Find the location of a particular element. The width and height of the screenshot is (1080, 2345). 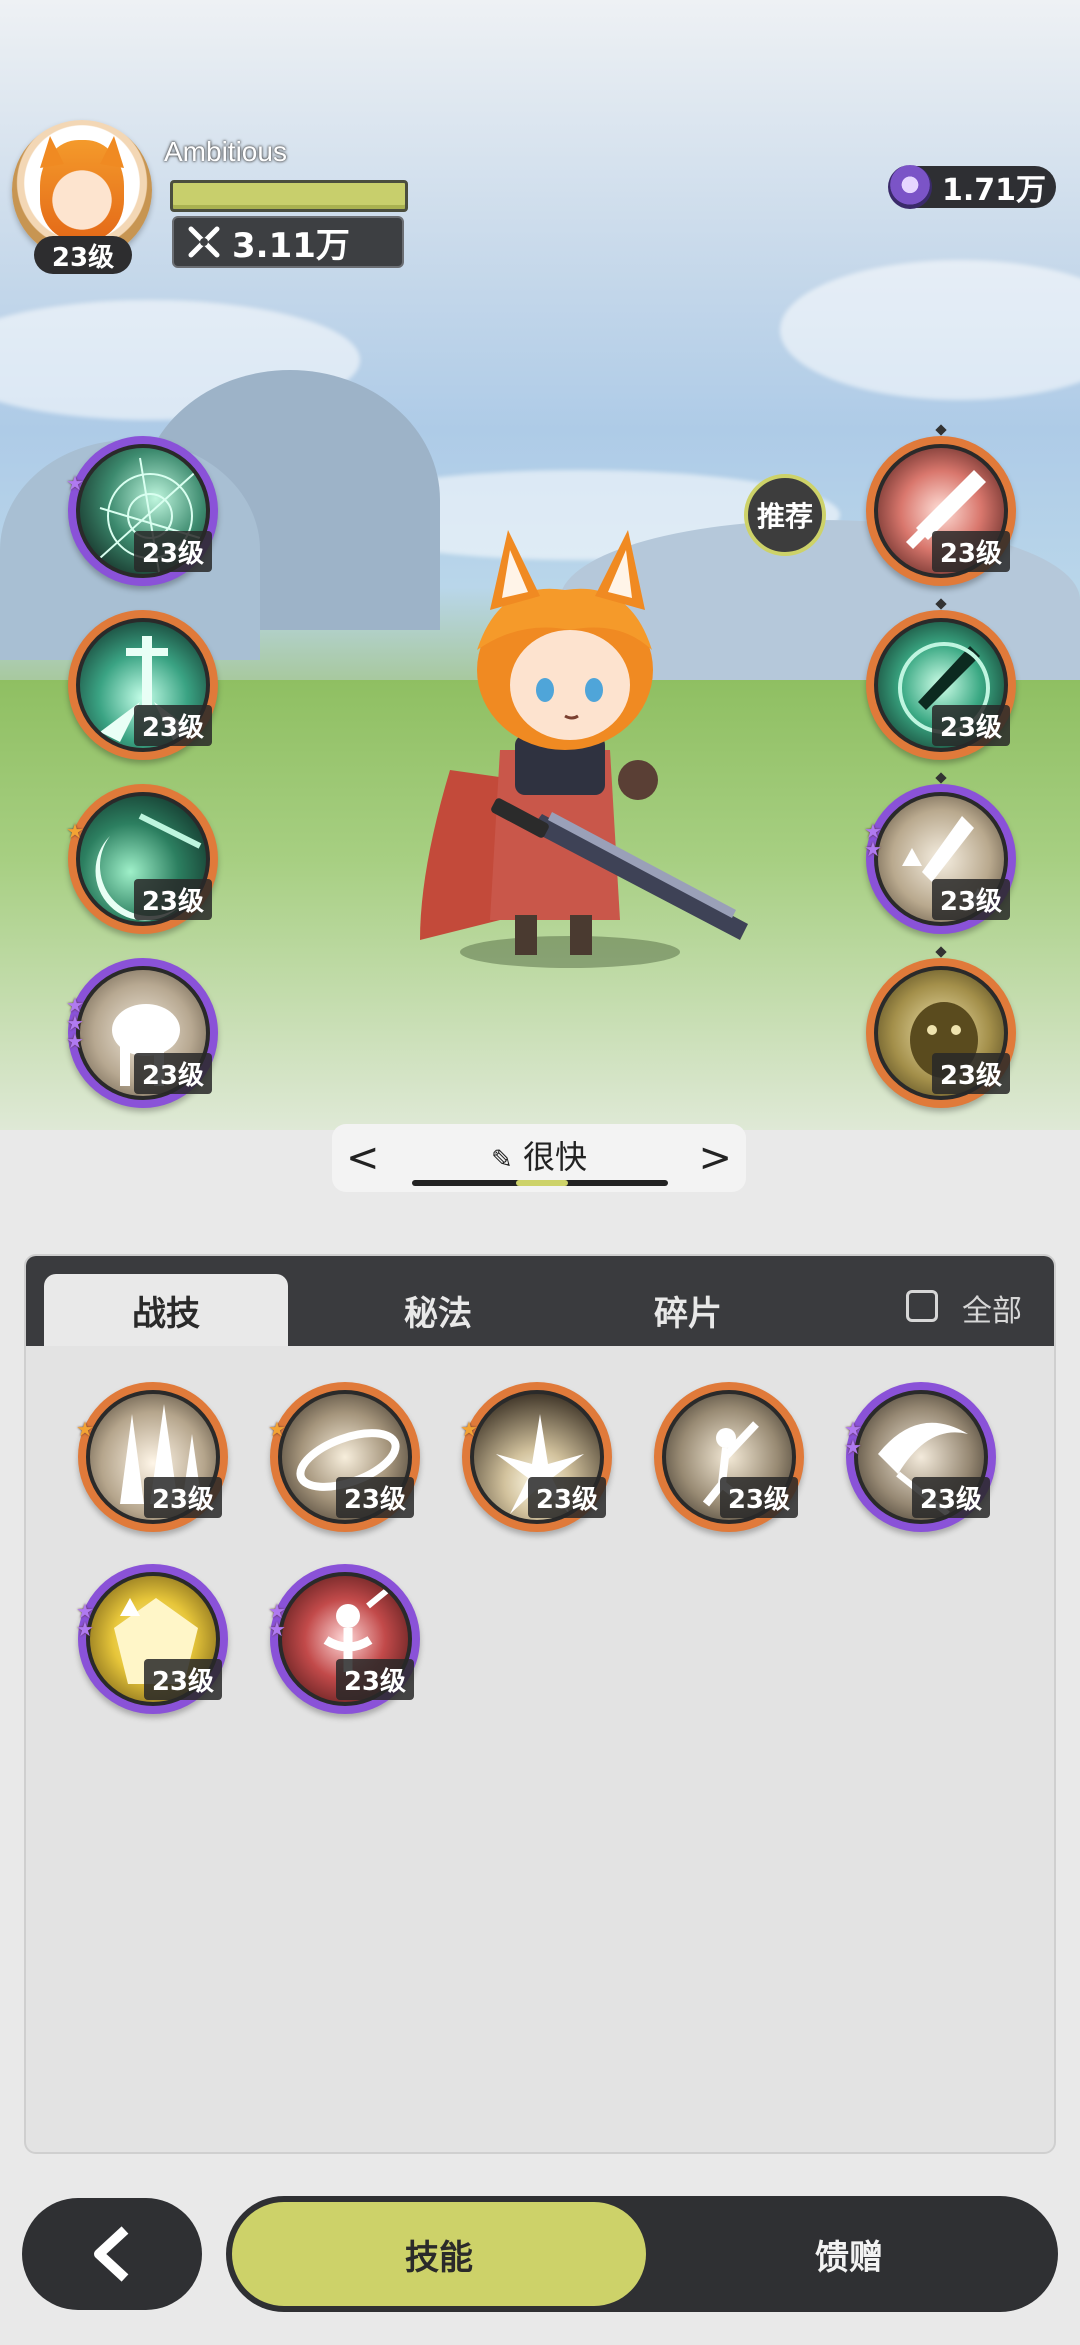

skill-card-3: ★ 23级 is located at coordinates (536, 1457).